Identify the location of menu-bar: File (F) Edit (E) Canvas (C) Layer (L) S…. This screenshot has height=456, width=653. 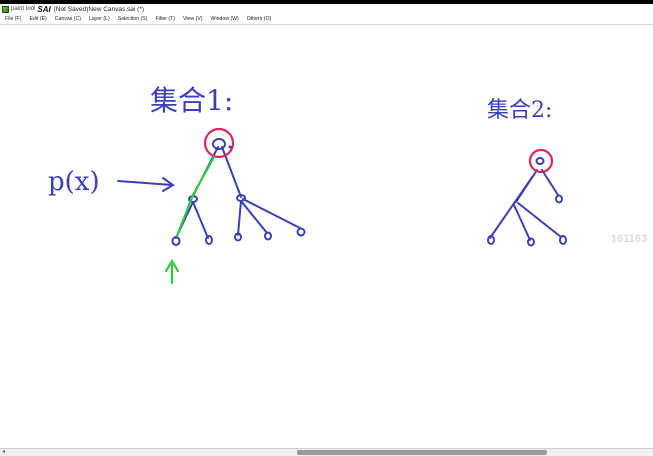
(326, 19).